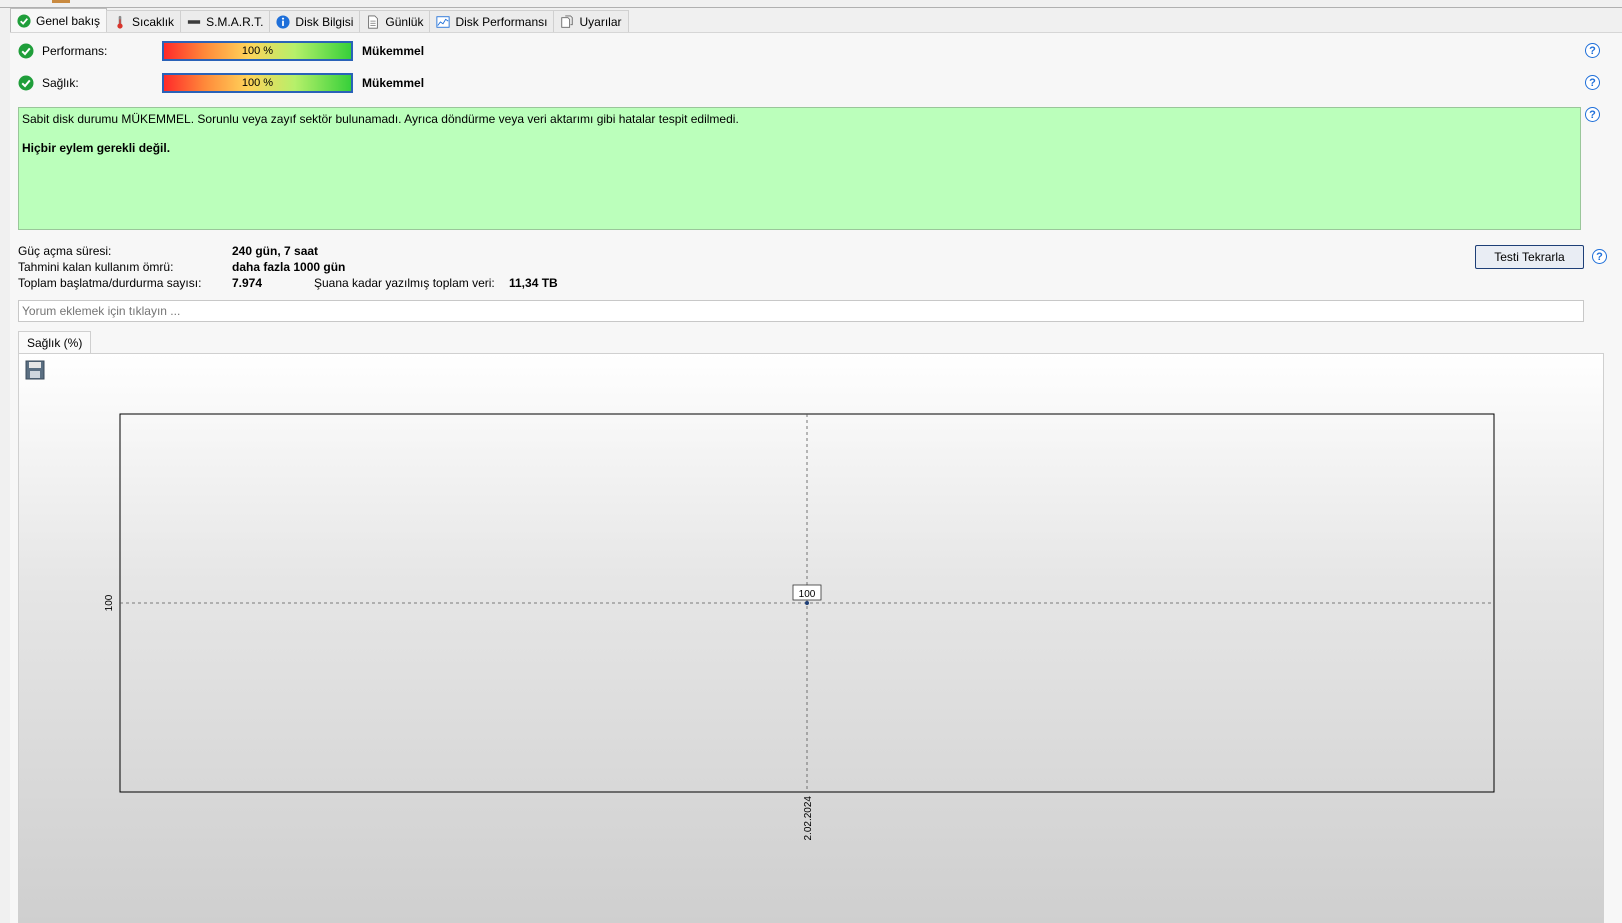  Describe the element at coordinates (283, 21) in the screenshot. I see `info-icon` at that location.